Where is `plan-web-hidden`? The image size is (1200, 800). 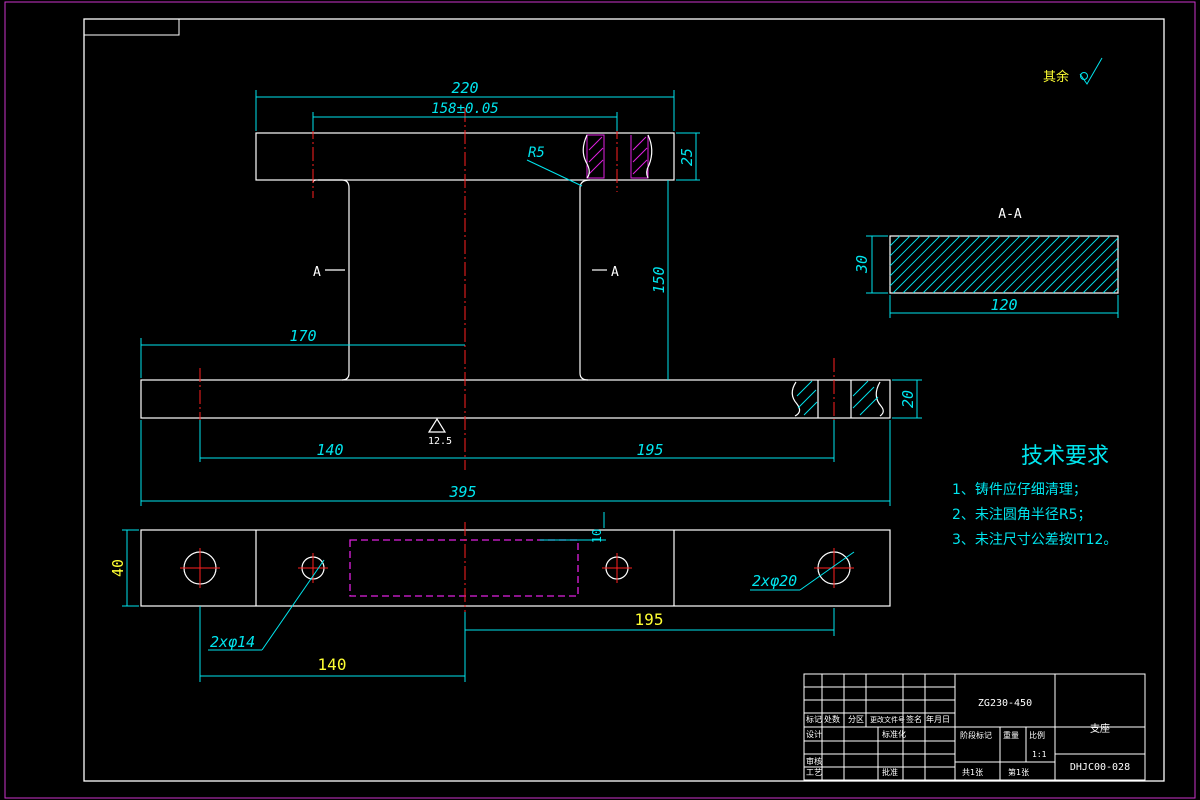 plan-web-hidden is located at coordinates (464, 568).